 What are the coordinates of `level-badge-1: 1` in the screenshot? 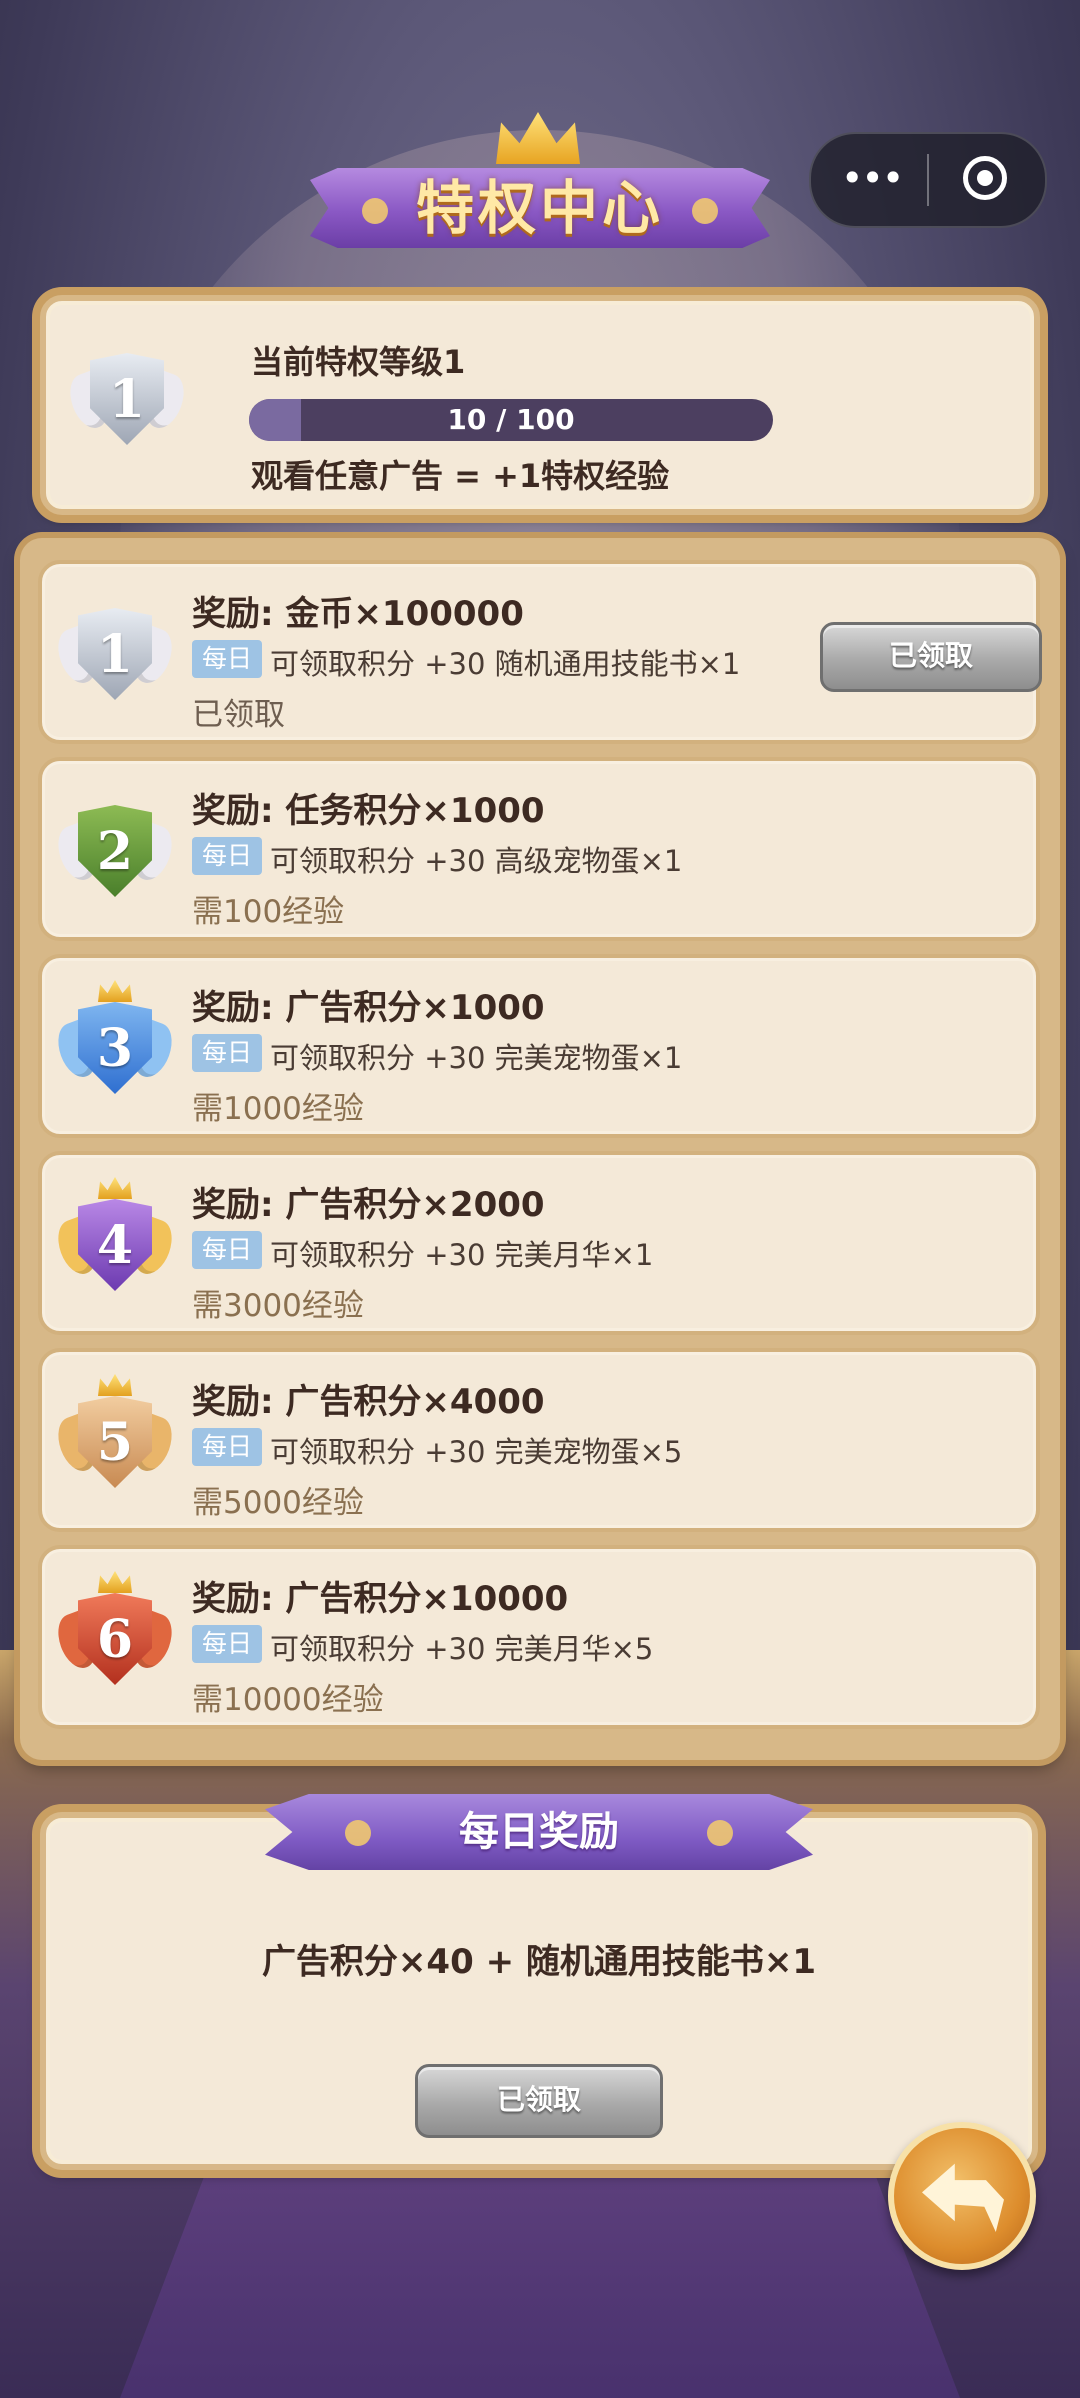 It's located at (115, 658).